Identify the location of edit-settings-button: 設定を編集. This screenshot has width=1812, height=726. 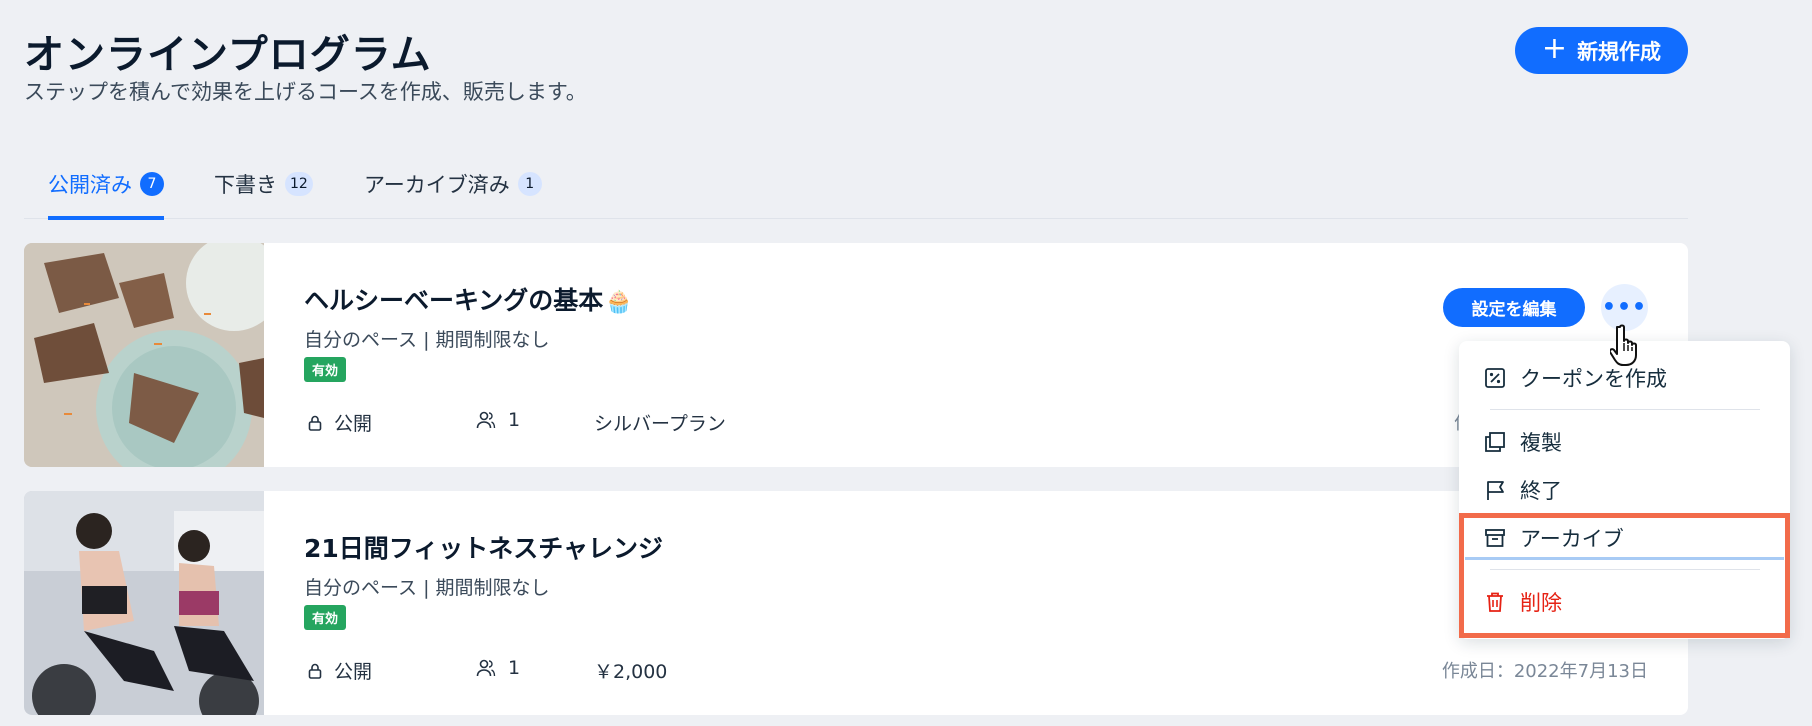
(1514, 307).